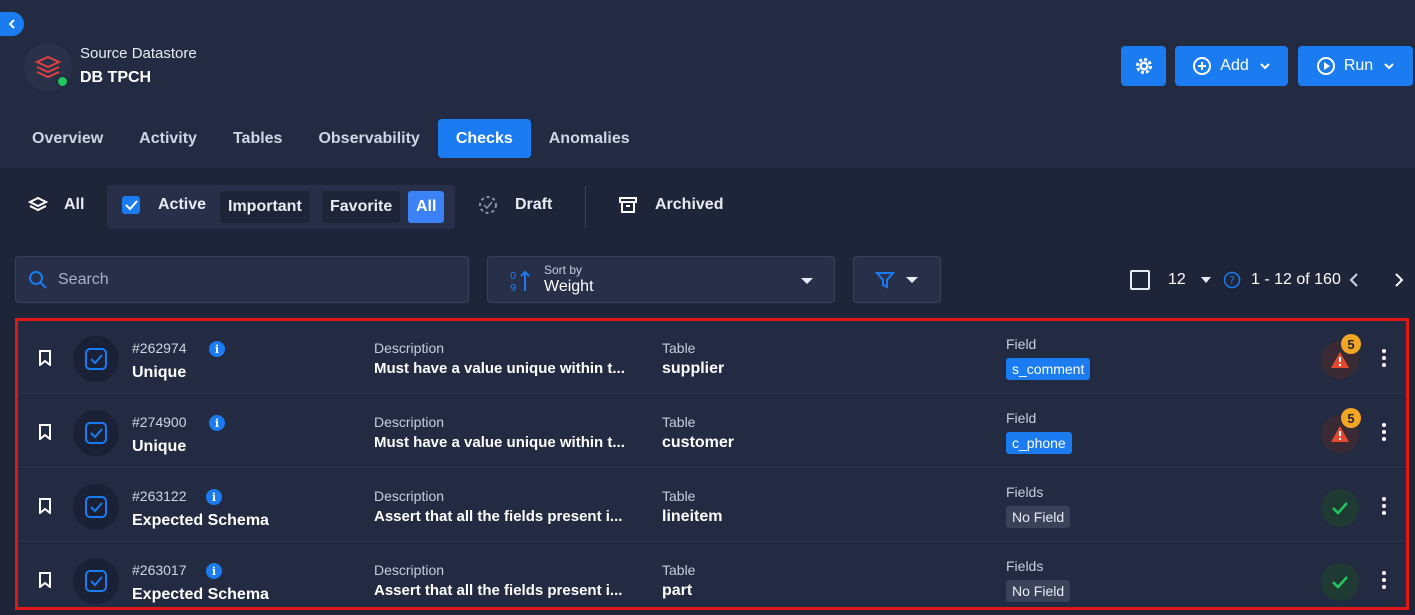  What do you see at coordinates (62, 81) in the screenshot?
I see `connection-status-dot` at bounding box center [62, 81].